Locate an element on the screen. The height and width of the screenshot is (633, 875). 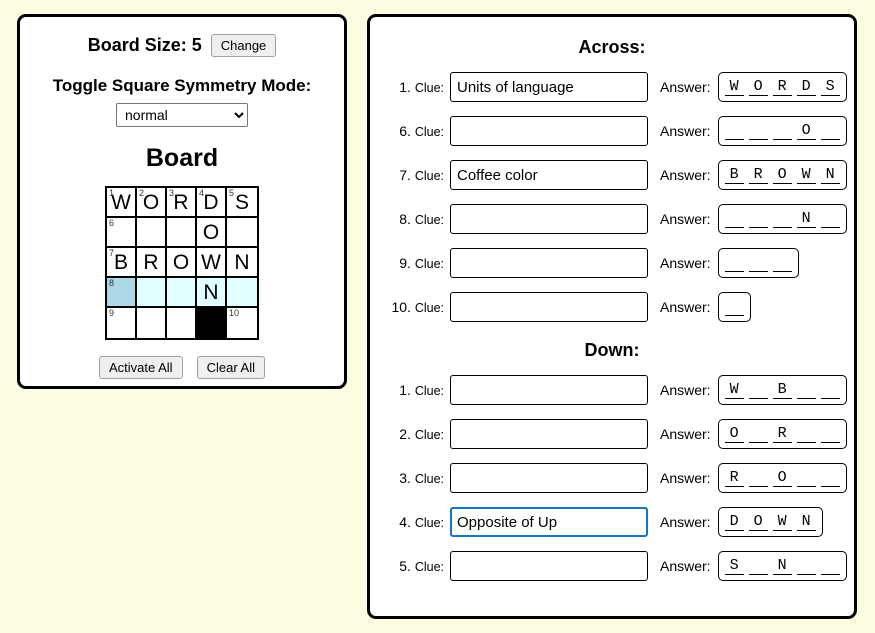
crossword-grid: 1 W 2 O 3 R 4 D 5 S 6 O 7 B R O W N 8 N 9 10 is located at coordinates (182, 263).